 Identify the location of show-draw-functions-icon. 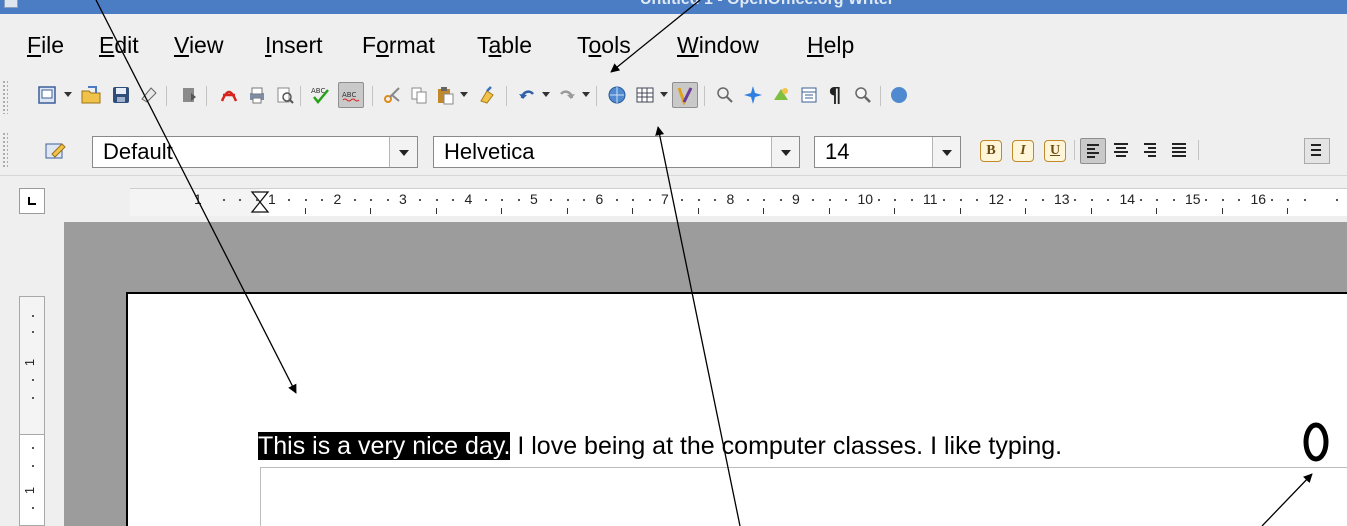
(685, 95).